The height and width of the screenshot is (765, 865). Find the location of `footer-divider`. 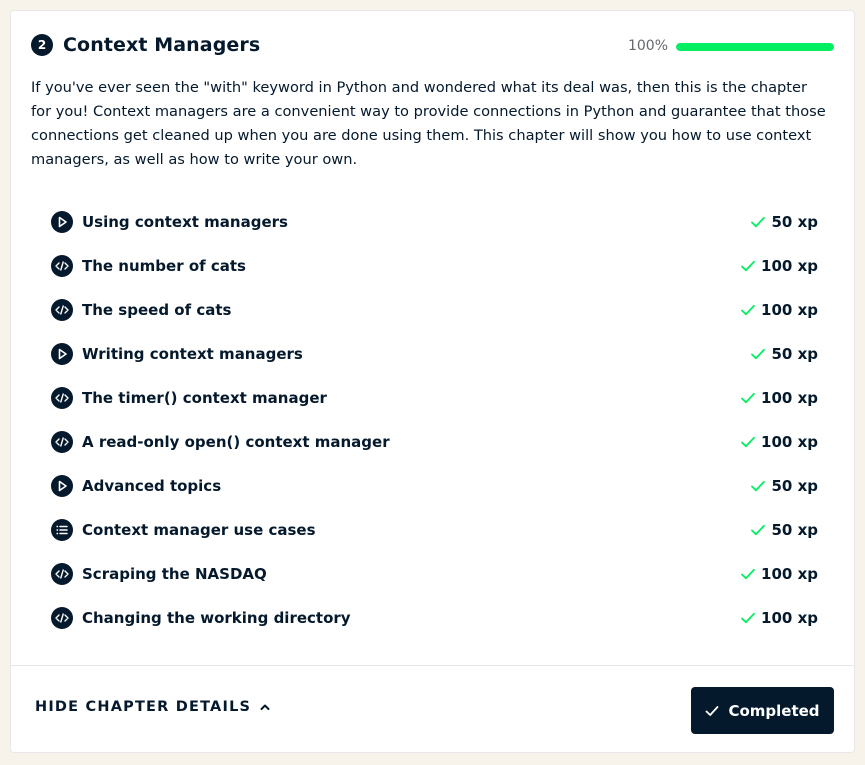

footer-divider is located at coordinates (432, 665).